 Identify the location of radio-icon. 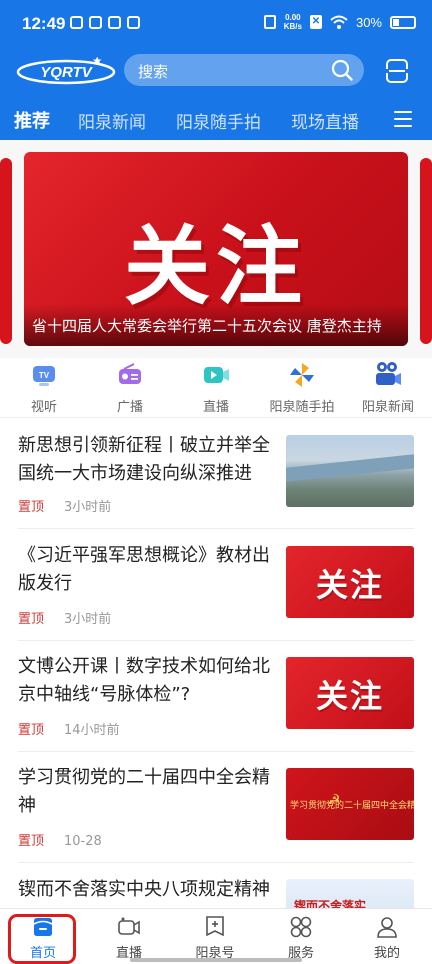
(130, 373).